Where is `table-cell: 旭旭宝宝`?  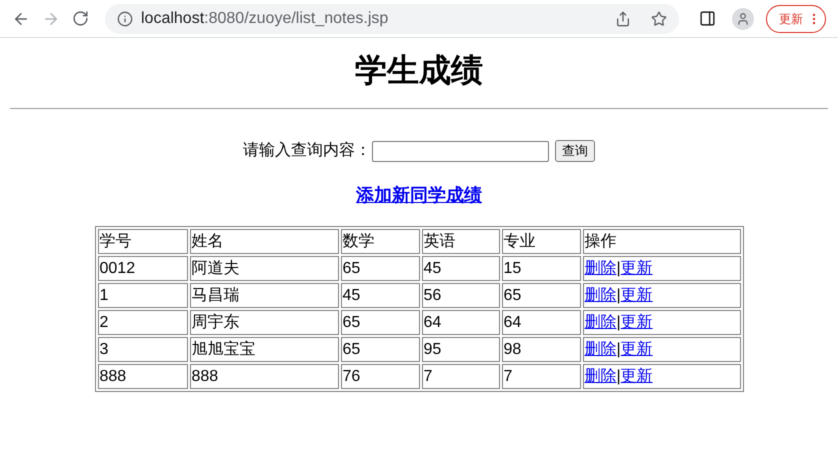
table-cell: 旭旭宝宝 is located at coordinates (264, 349).